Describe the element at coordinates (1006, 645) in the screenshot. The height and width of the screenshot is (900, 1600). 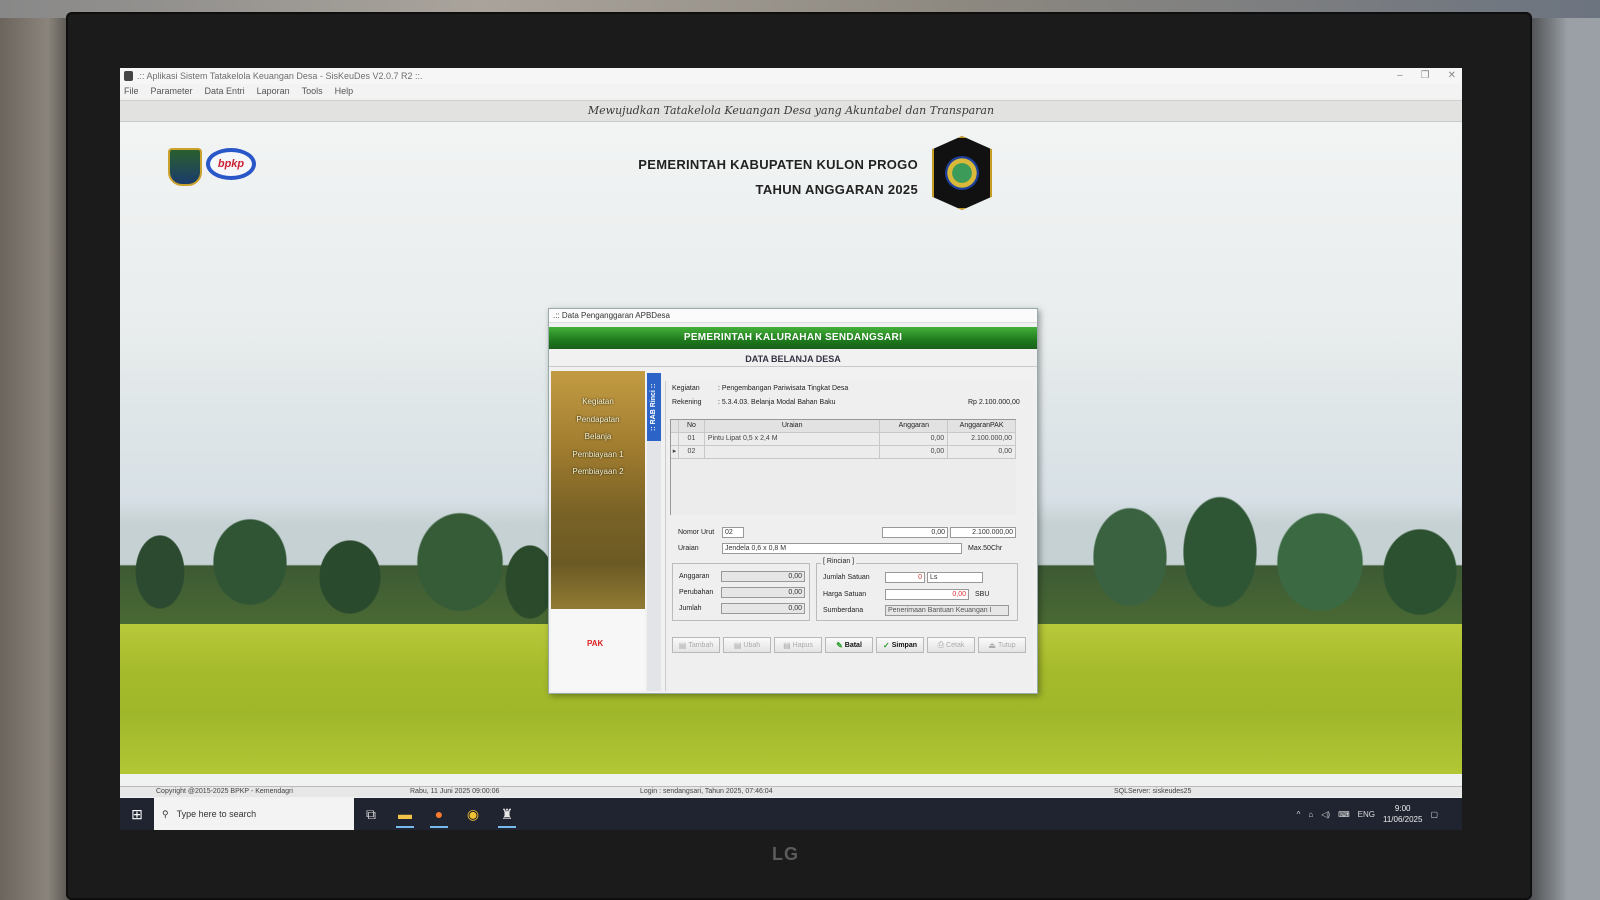
I see `tutup-label: Tutup` at that location.